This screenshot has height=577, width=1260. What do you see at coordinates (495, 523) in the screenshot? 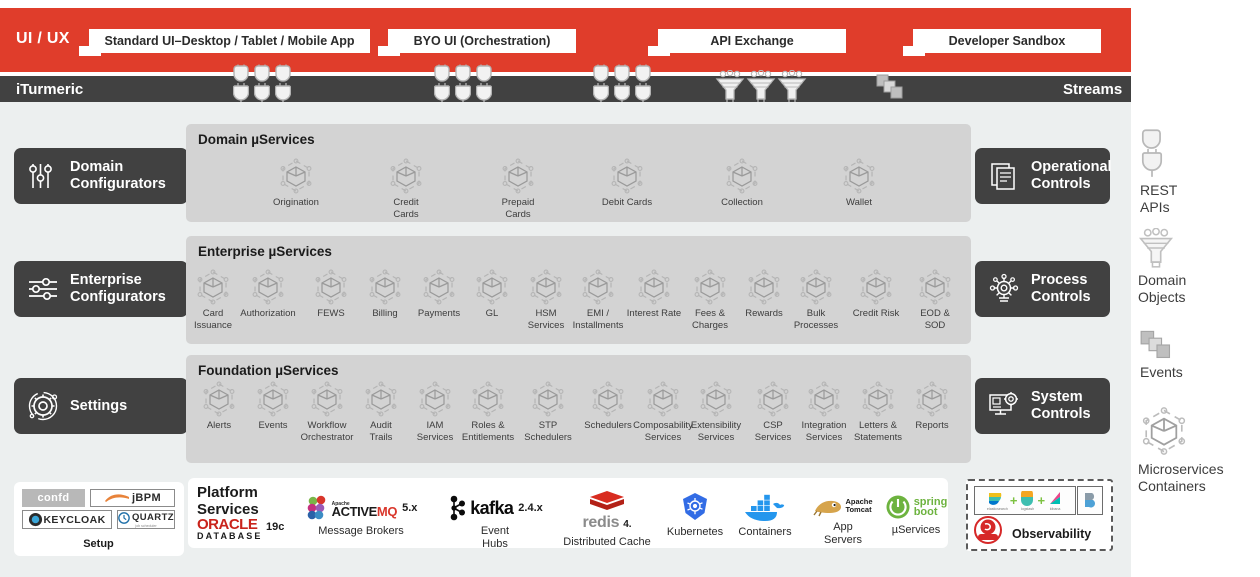
I see `platform-item-event-hubs: kafka 2.4.x Event Hubs` at bounding box center [495, 523].